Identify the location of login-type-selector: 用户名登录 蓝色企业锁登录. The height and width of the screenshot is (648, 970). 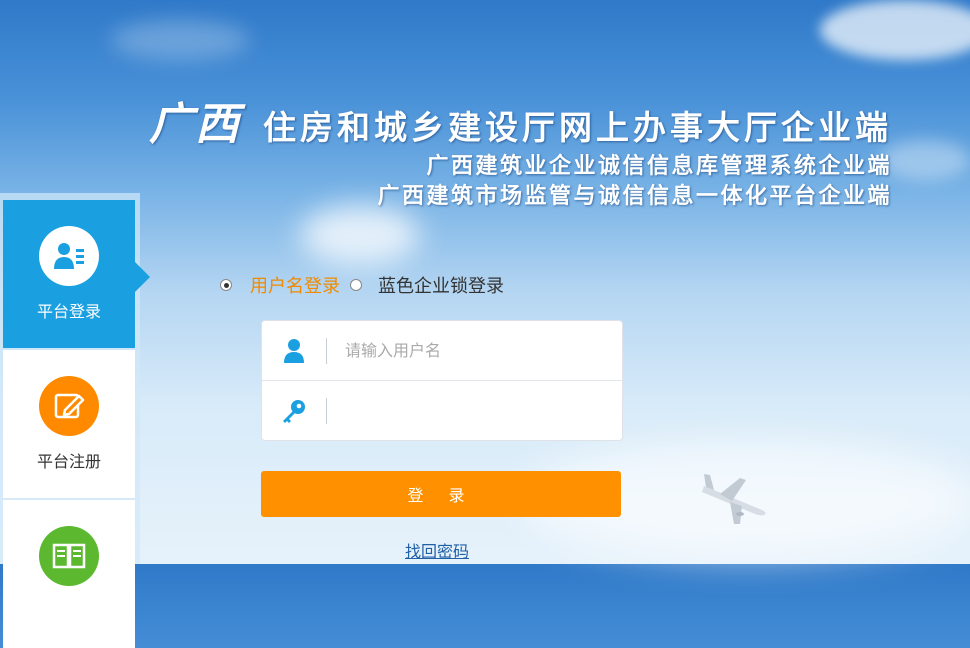
(362, 285).